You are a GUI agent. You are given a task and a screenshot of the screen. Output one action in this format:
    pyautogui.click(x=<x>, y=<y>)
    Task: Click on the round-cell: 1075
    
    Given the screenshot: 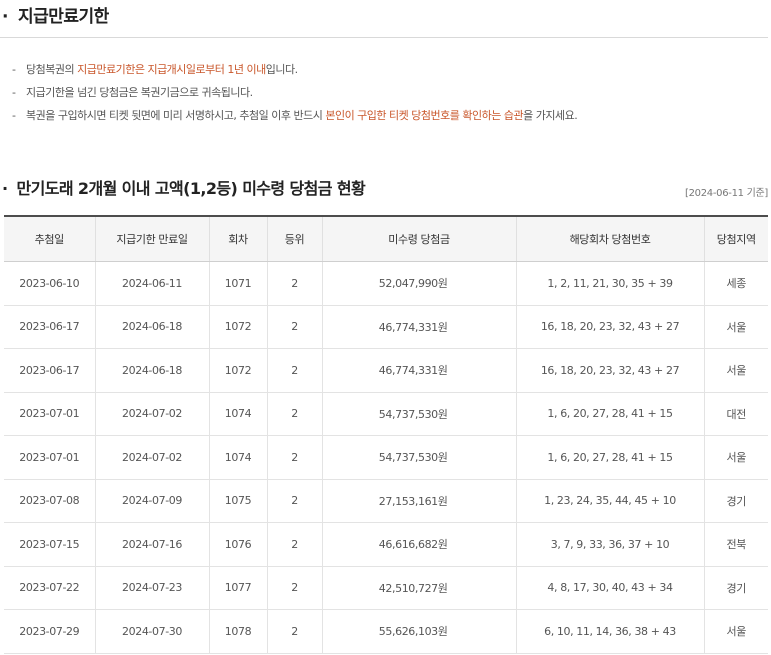 What is the action you would take?
    pyautogui.click(x=237, y=501)
    